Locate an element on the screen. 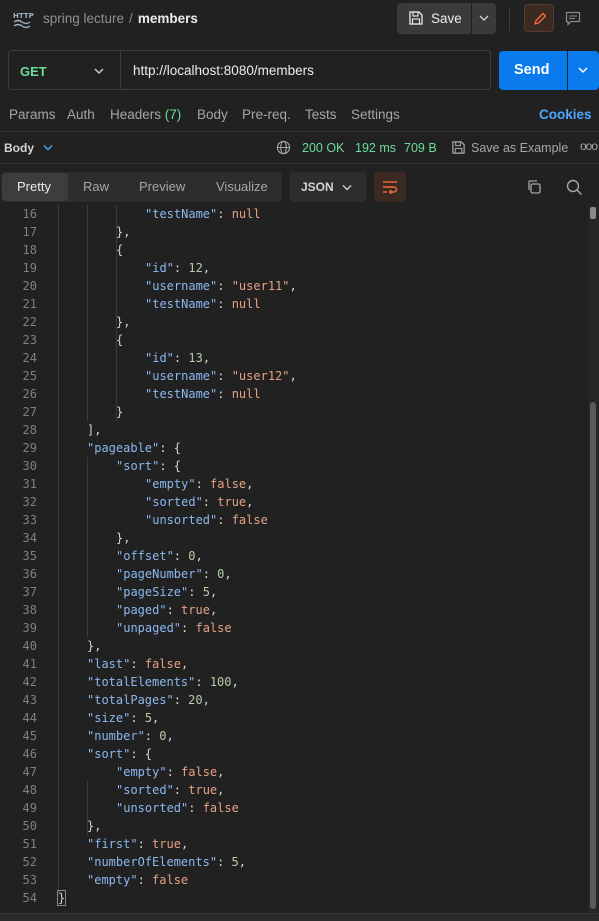  globe-icon is located at coordinates (283, 147).